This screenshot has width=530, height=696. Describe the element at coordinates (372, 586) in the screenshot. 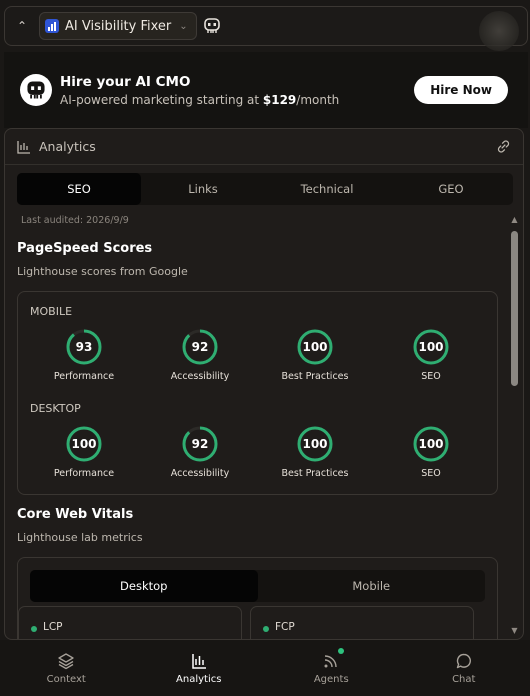

I see `tab-mobile: Mobile` at that location.